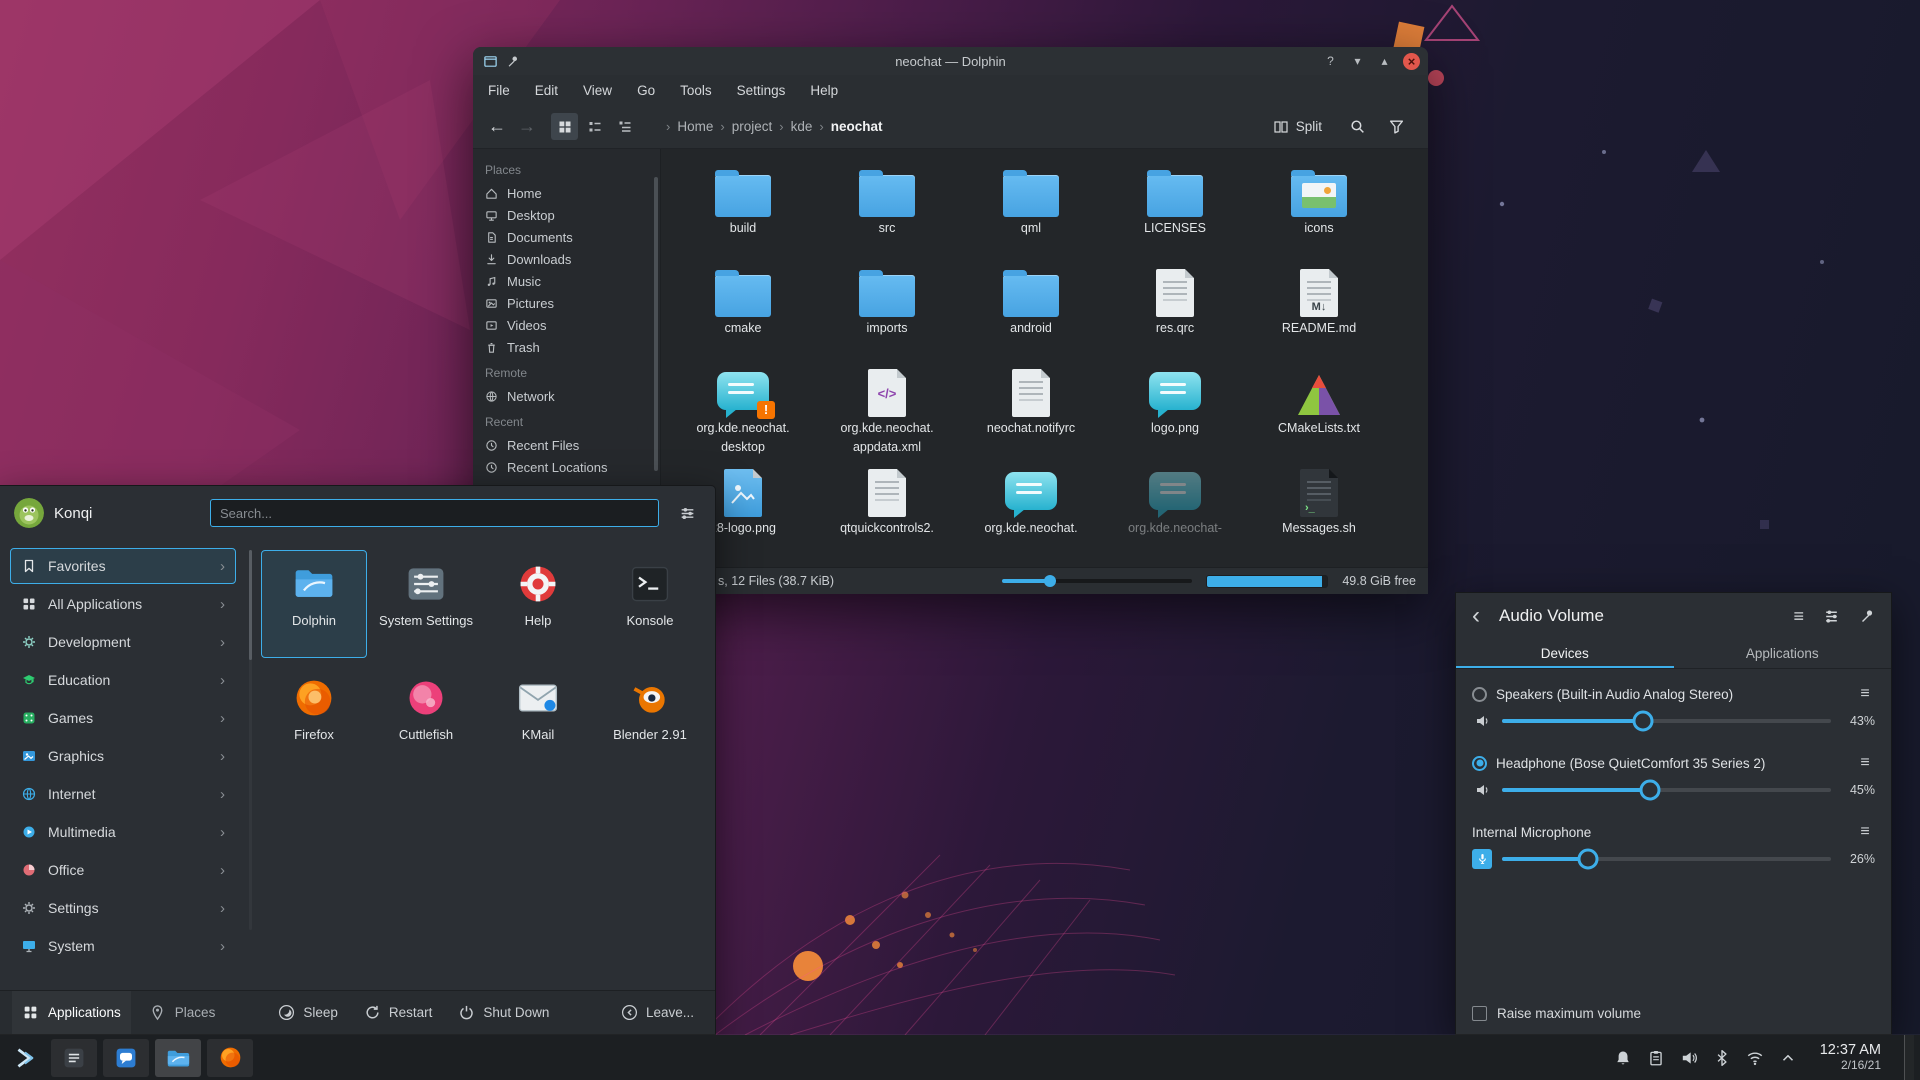 The width and height of the screenshot is (1920, 1080). Describe the element at coordinates (1788, 1058) in the screenshot. I see `expand-tray-chevron-icon` at that location.